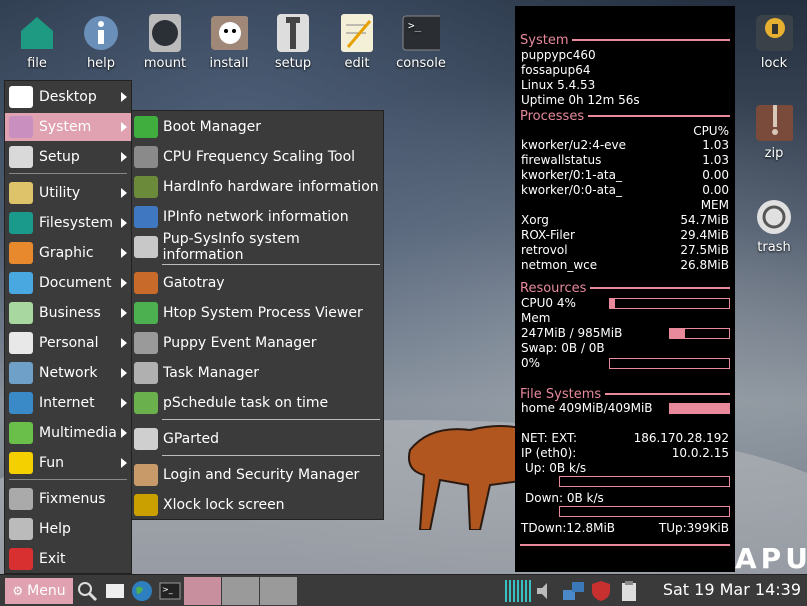 The height and width of the screenshot is (606, 807). Describe the element at coordinates (293, 42) in the screenshot. I see `desktop-icon-setup: setup` at that location.